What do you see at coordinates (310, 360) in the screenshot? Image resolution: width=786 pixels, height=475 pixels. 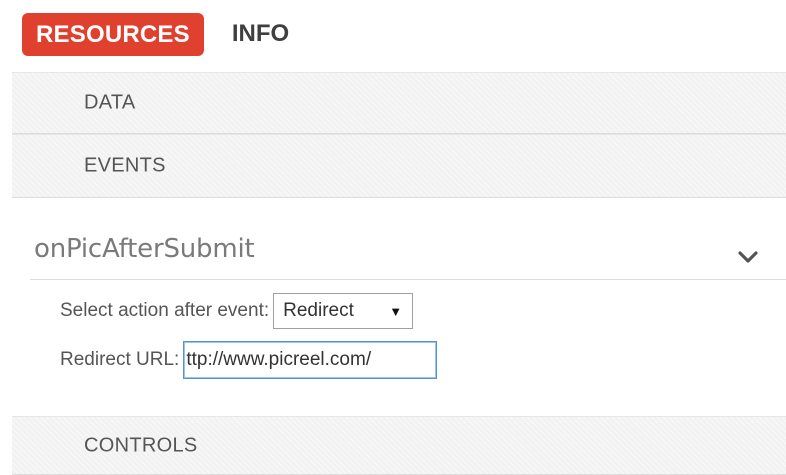 I see `redirect-url-input` at bounding box center [310, 360].